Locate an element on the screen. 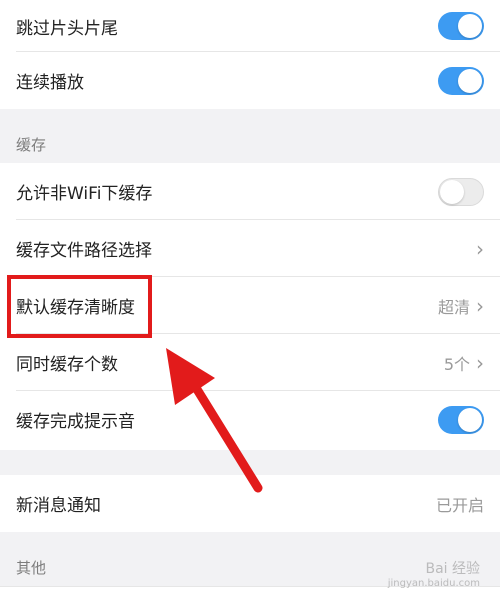 Image resolution: width=500 pixels, height=601 pixels. watermark-main: Bai 经验 is located at coordinates (452, 569).